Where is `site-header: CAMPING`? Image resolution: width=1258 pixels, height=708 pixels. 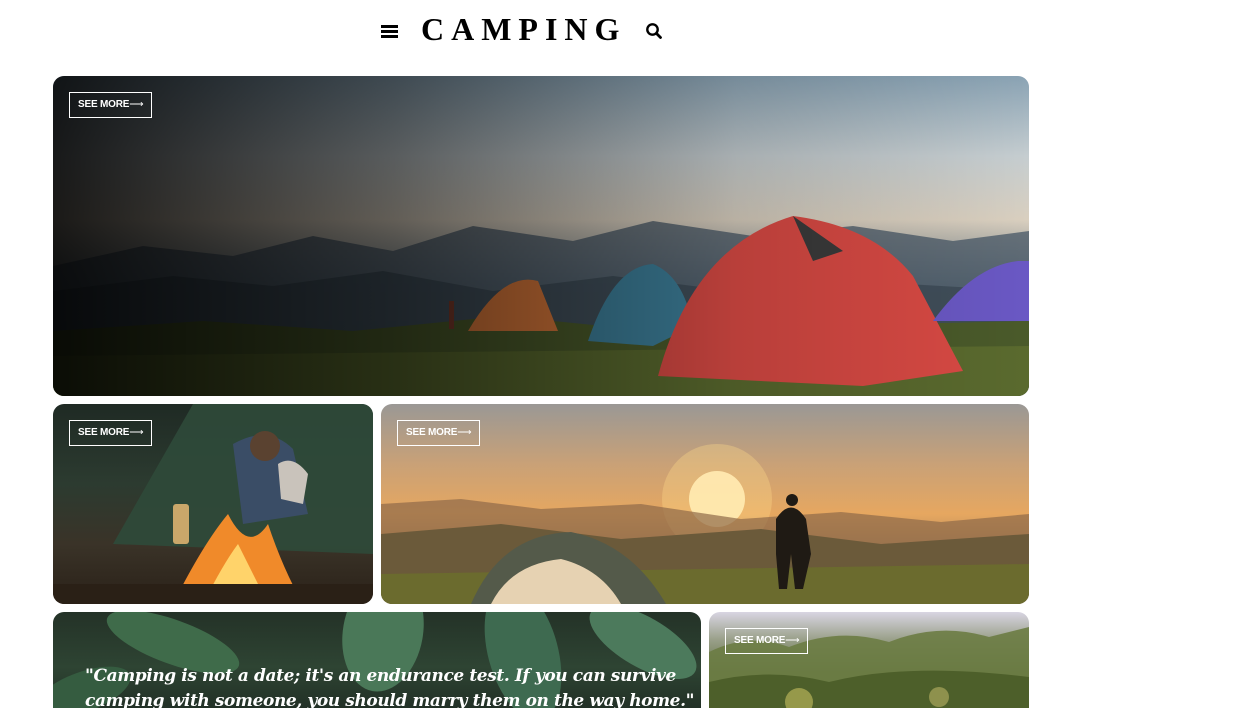
site-header: CAMPING is located at coordinates (629, 31).